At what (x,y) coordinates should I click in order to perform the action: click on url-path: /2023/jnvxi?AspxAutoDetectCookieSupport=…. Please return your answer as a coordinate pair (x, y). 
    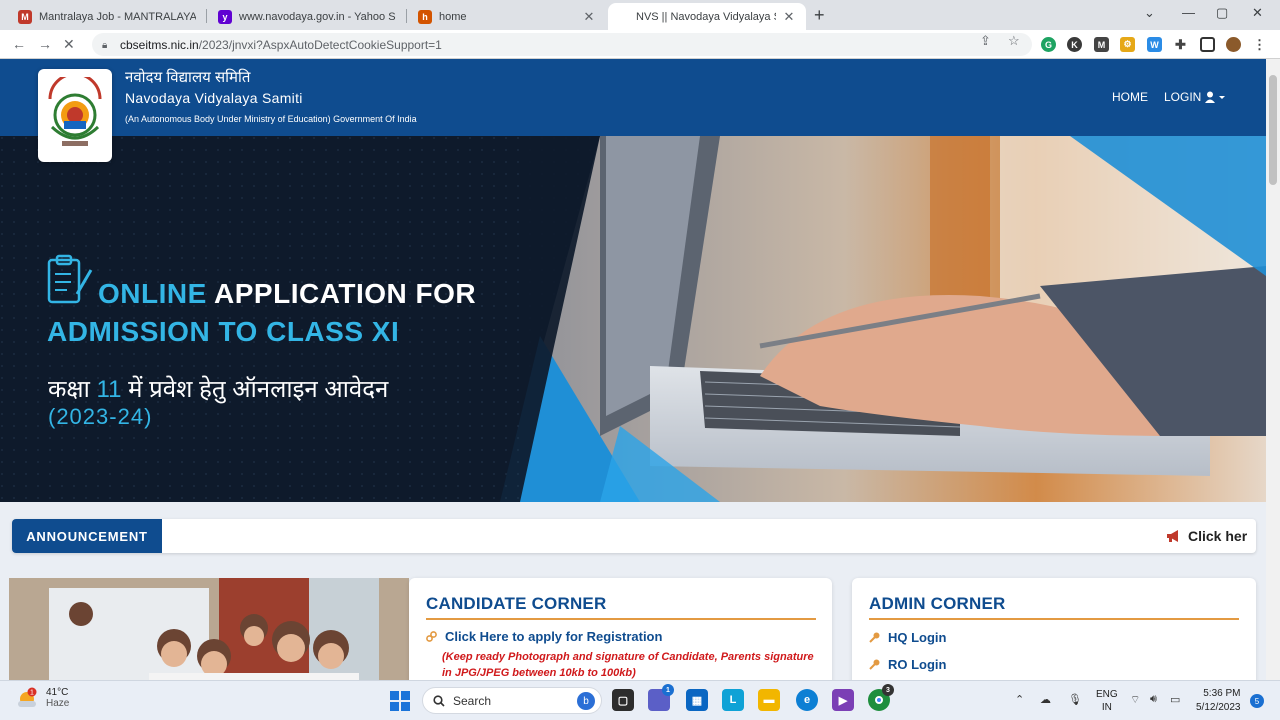
    Looking at the image, I should click on (320, 44).